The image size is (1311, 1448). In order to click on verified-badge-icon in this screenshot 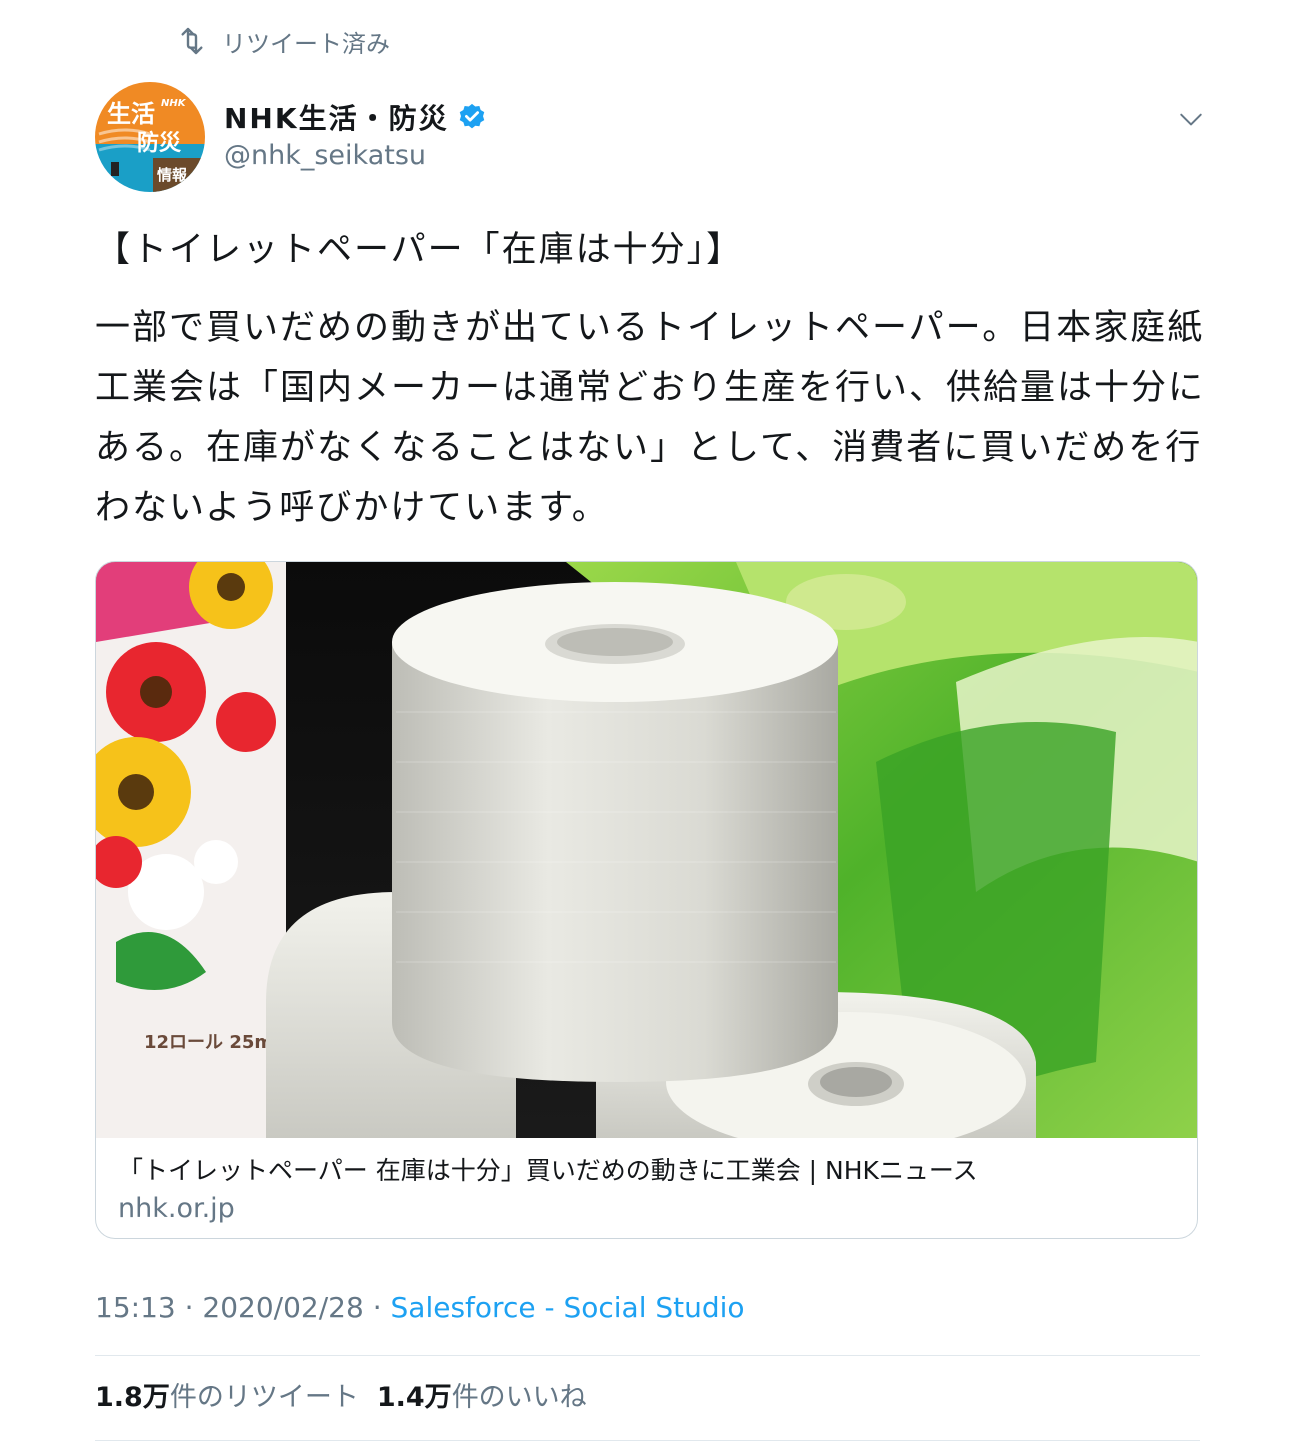, I will do `click(471, 116)`.